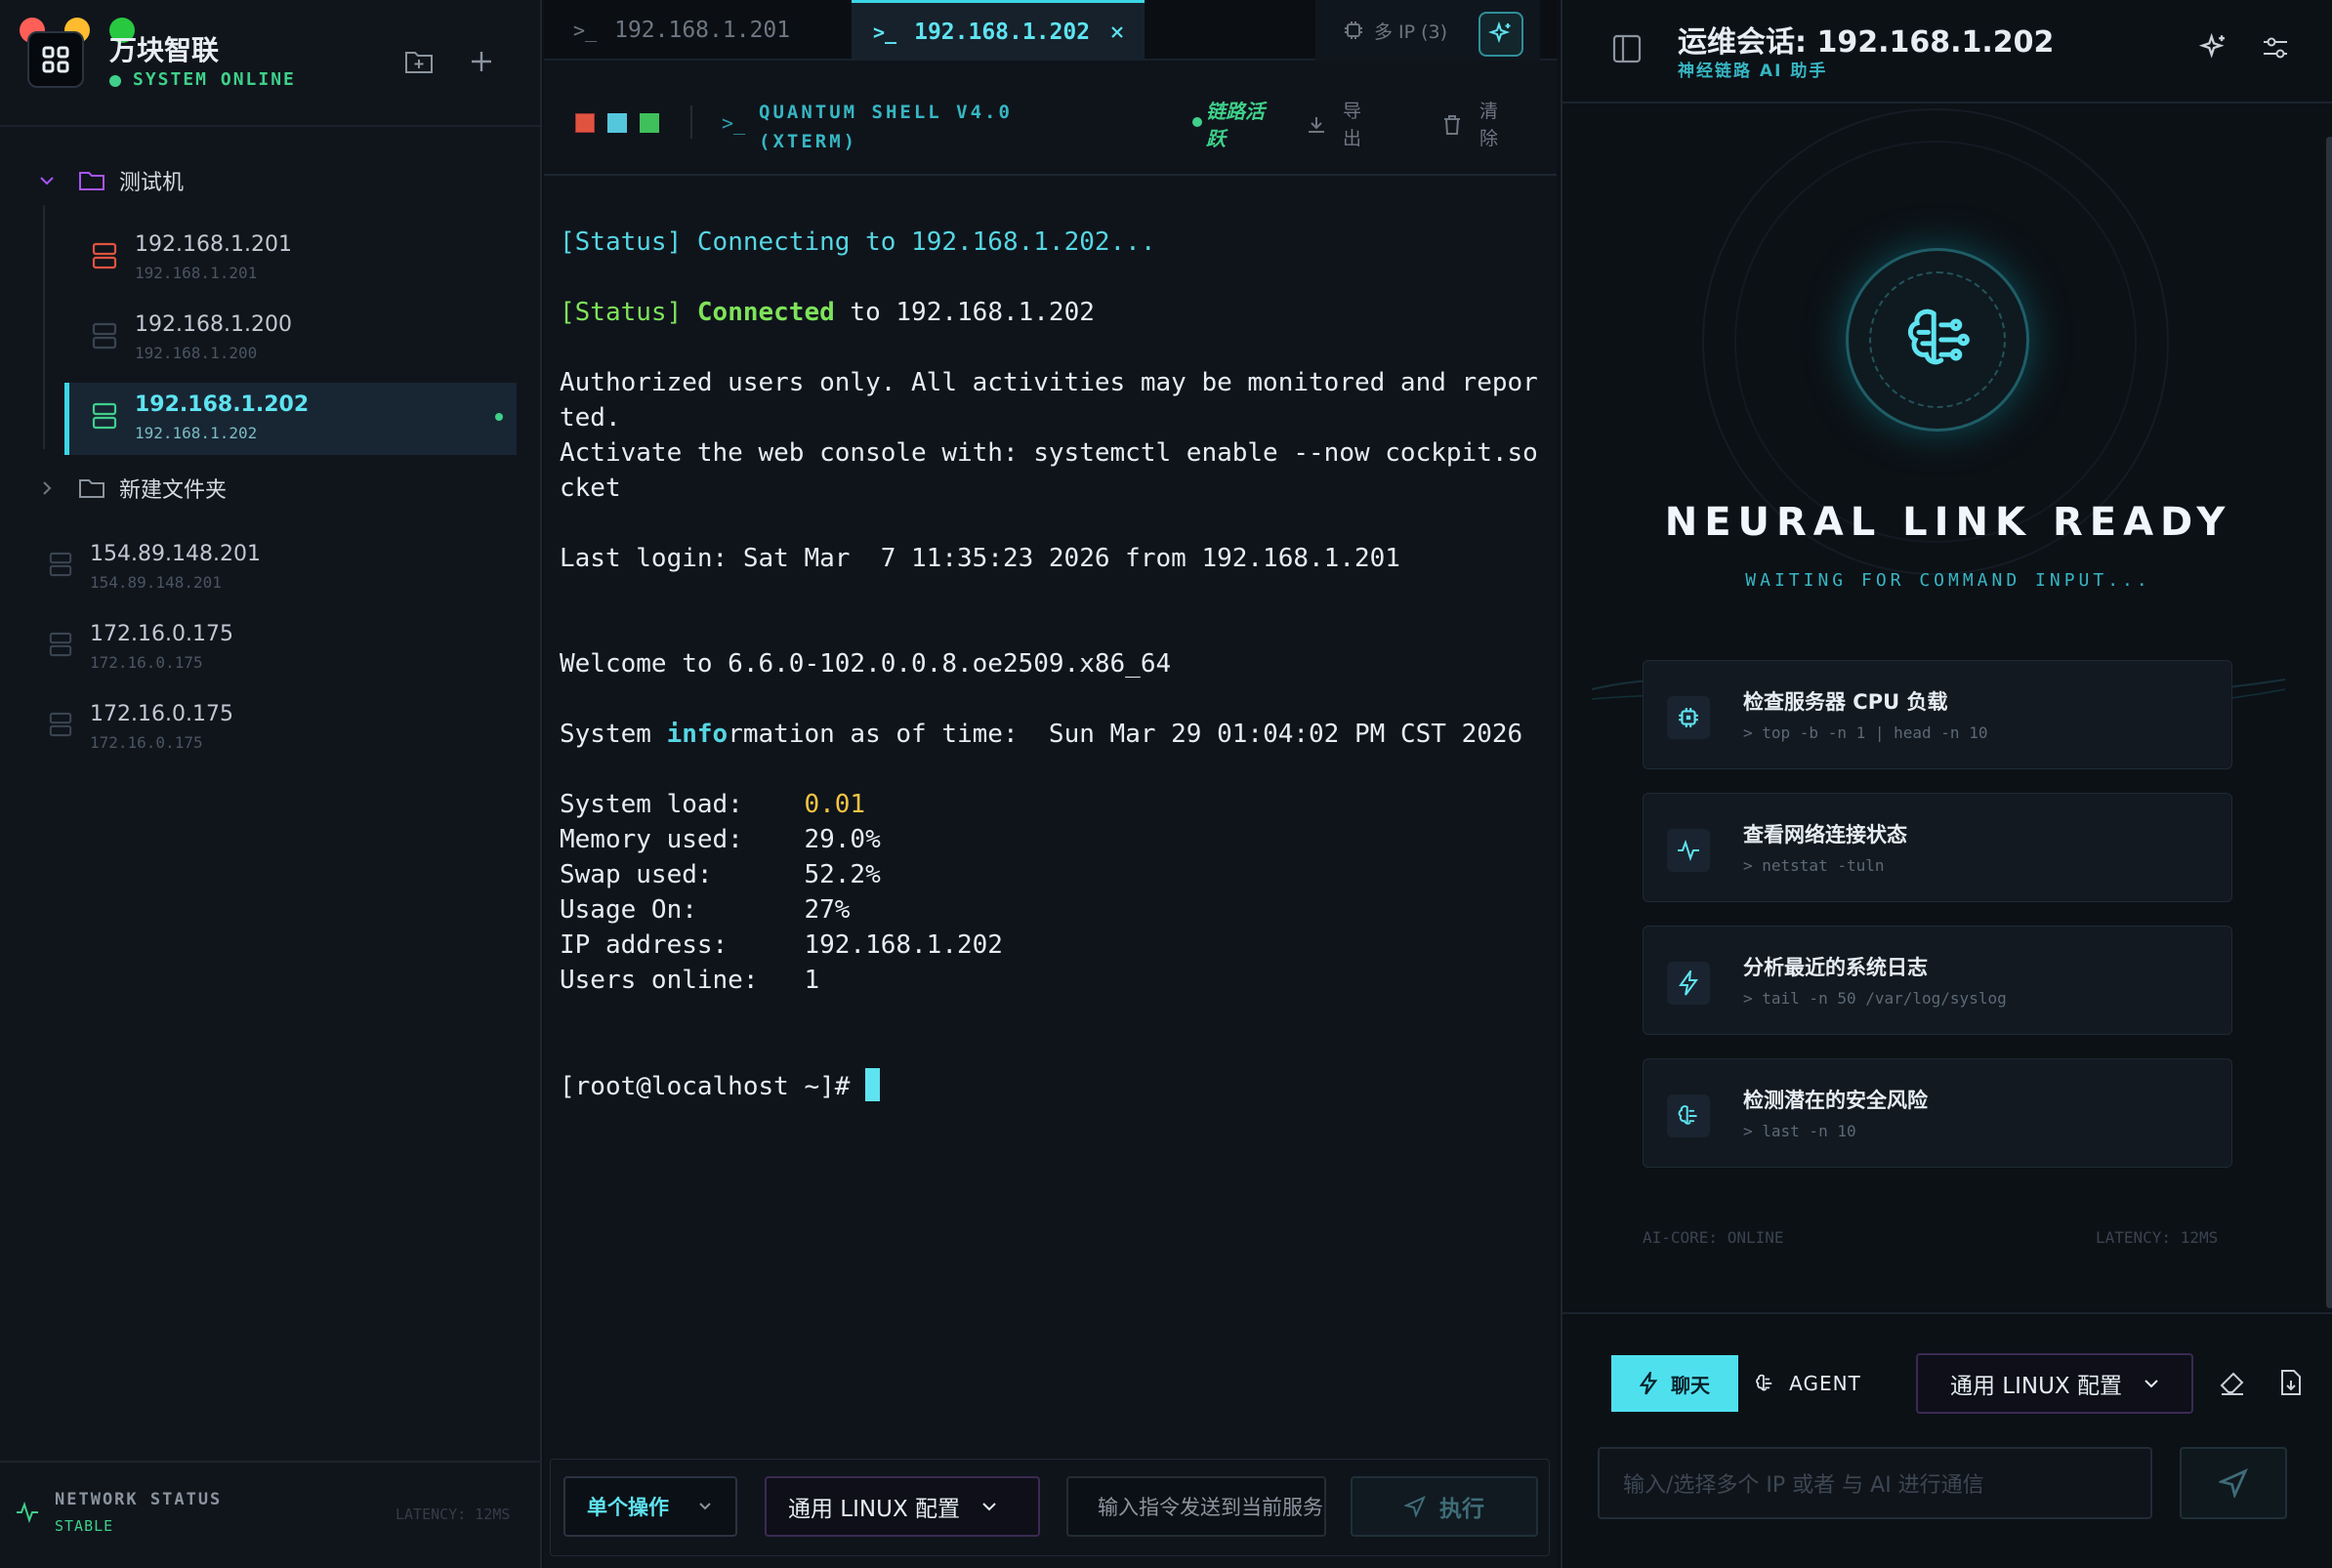 This screenshot has height=1568, width=2332. I want to click on online-dot, so click(499, 417).